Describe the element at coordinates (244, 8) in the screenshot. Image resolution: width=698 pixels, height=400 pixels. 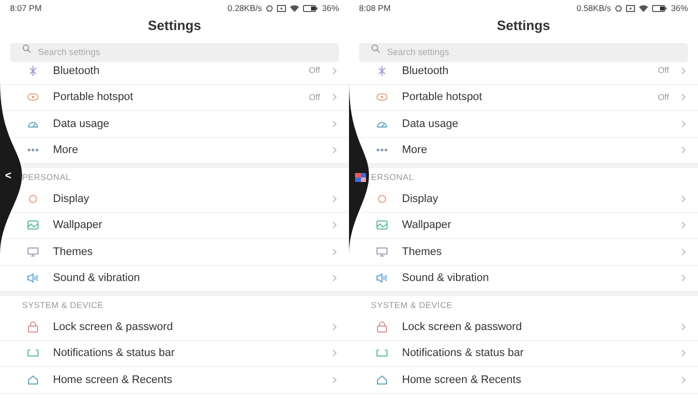
I see `network-speed: 0.28KB/s` at that location.